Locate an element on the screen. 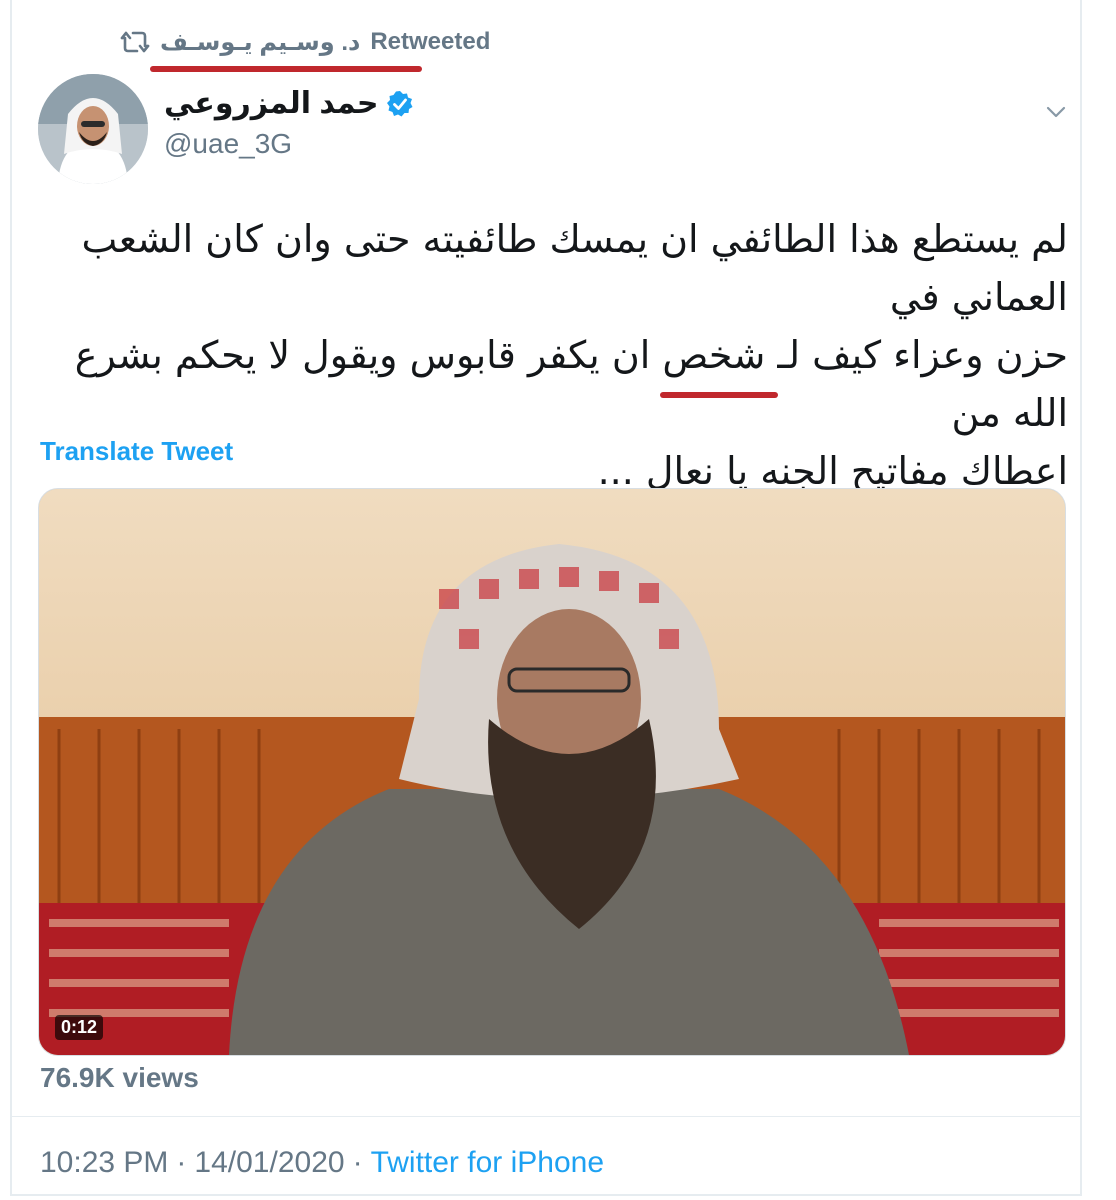 The height and width of the screenshot is (1200, 1116). author-name-row: حمد المزروعي is located at coordinates (289, 103).